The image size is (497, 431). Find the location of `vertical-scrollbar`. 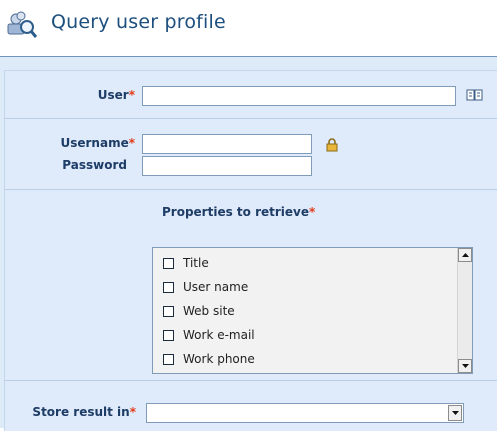

vertical-scrollbar is located at coordinates (464, 310).